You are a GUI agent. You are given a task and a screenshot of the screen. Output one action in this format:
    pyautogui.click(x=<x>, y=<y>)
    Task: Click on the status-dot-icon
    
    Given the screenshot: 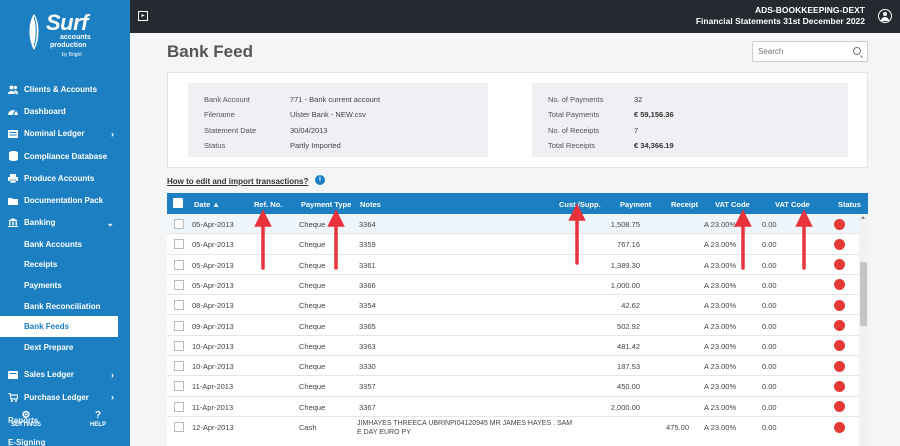 What is the action you would take?
    pyautogui.click(x=839, y=325)
    